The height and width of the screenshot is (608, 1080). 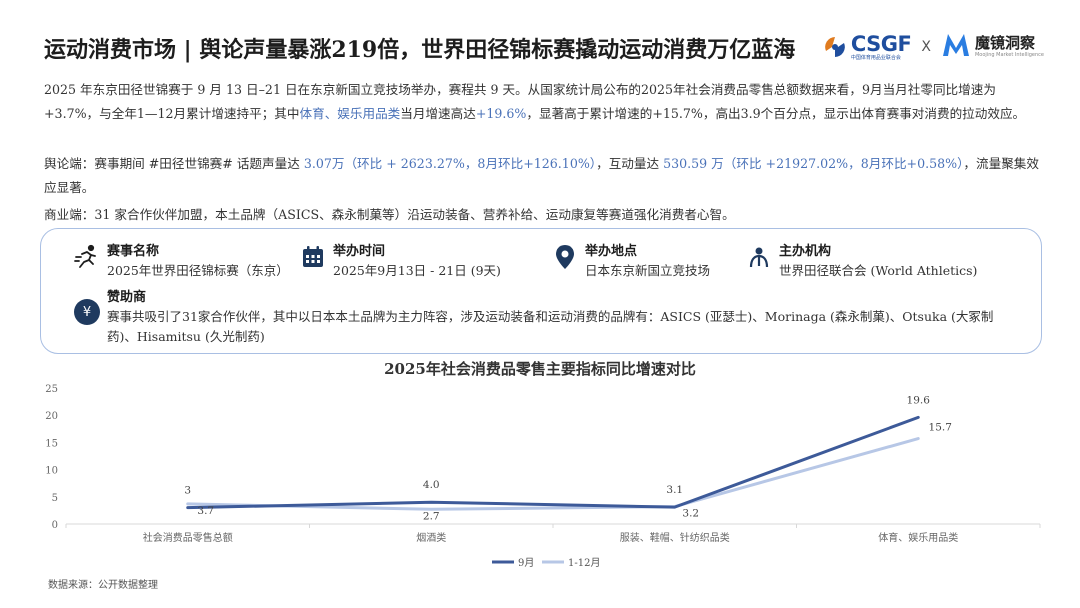 What do you see at coordinates (675, 537) in the screenshot?
I see `x-tick-label: 服装、鞋帽、针纺织品类` at bounding box center [675, 537].